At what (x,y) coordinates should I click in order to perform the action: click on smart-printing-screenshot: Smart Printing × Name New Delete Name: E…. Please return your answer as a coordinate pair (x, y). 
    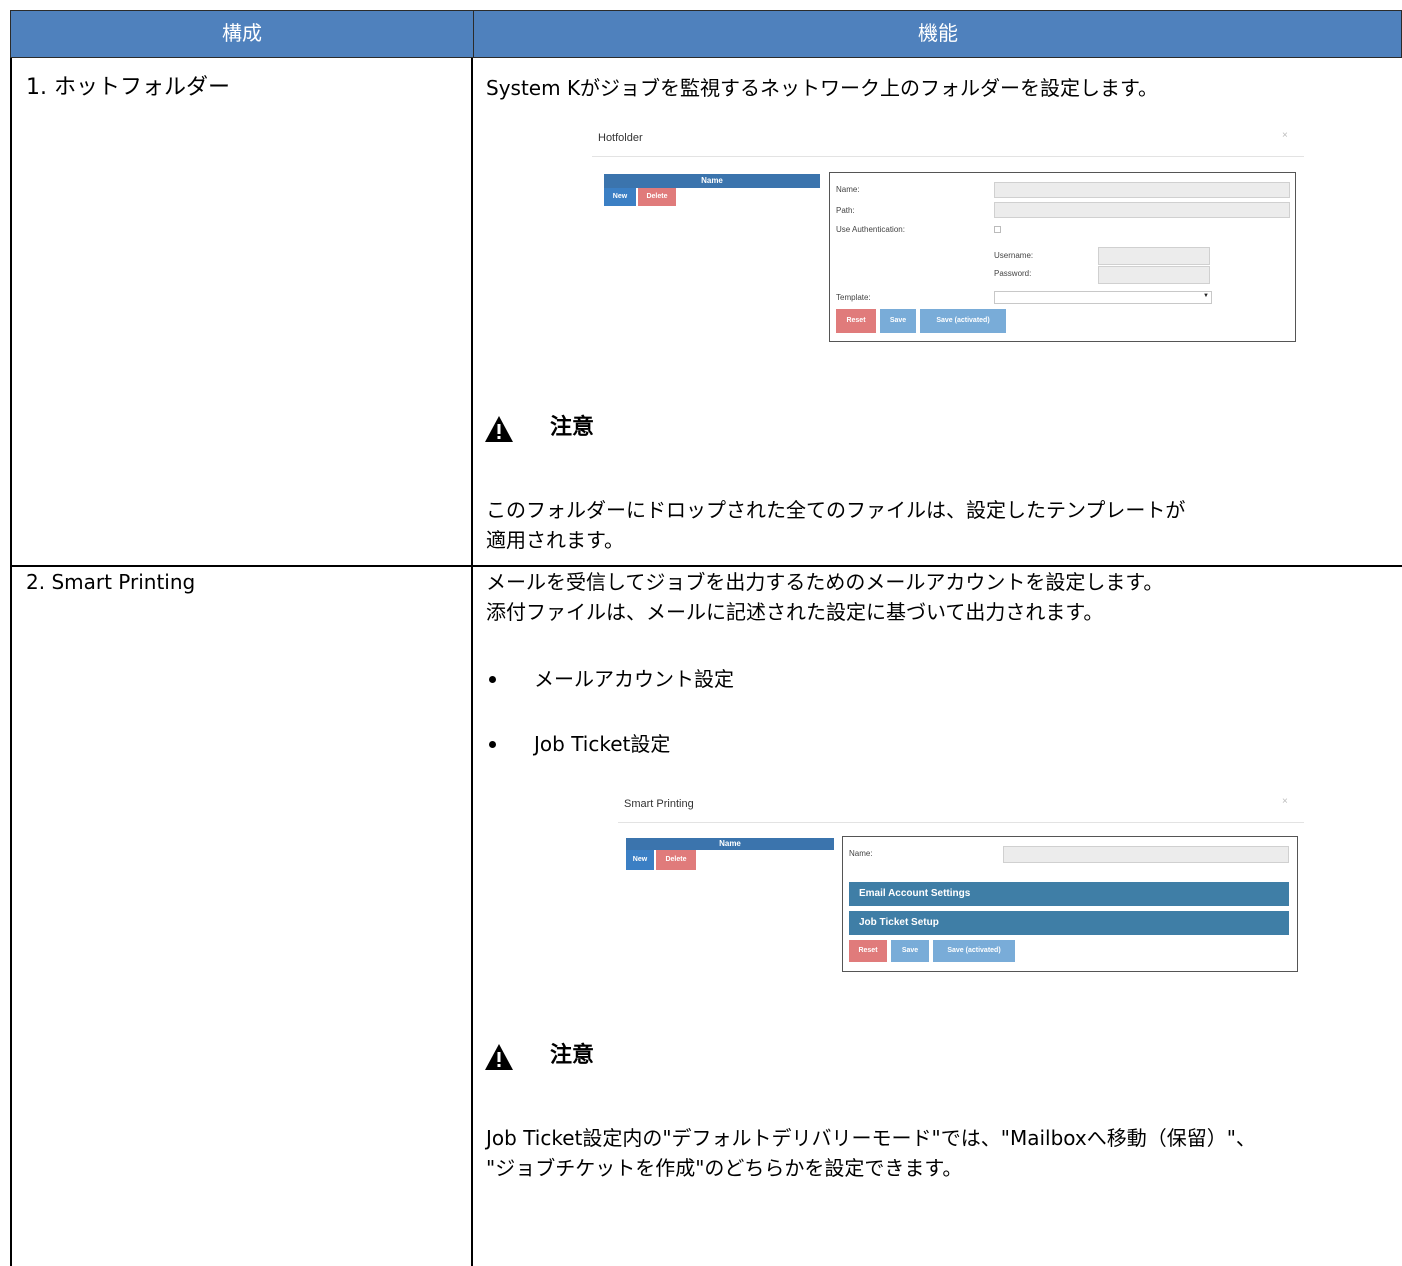
    Looking at the image, I should click on (961, 884).